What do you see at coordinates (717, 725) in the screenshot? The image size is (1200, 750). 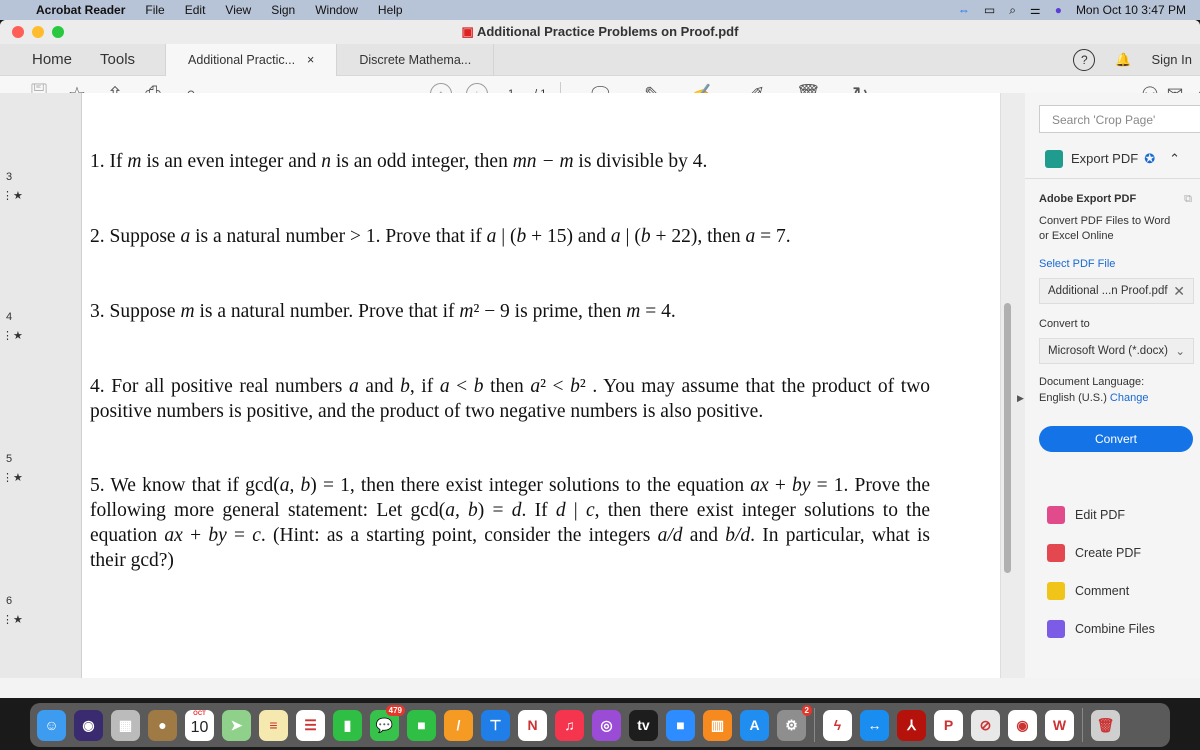 I see `dock-books-icon: ▥` at bounding box center [717, 725].